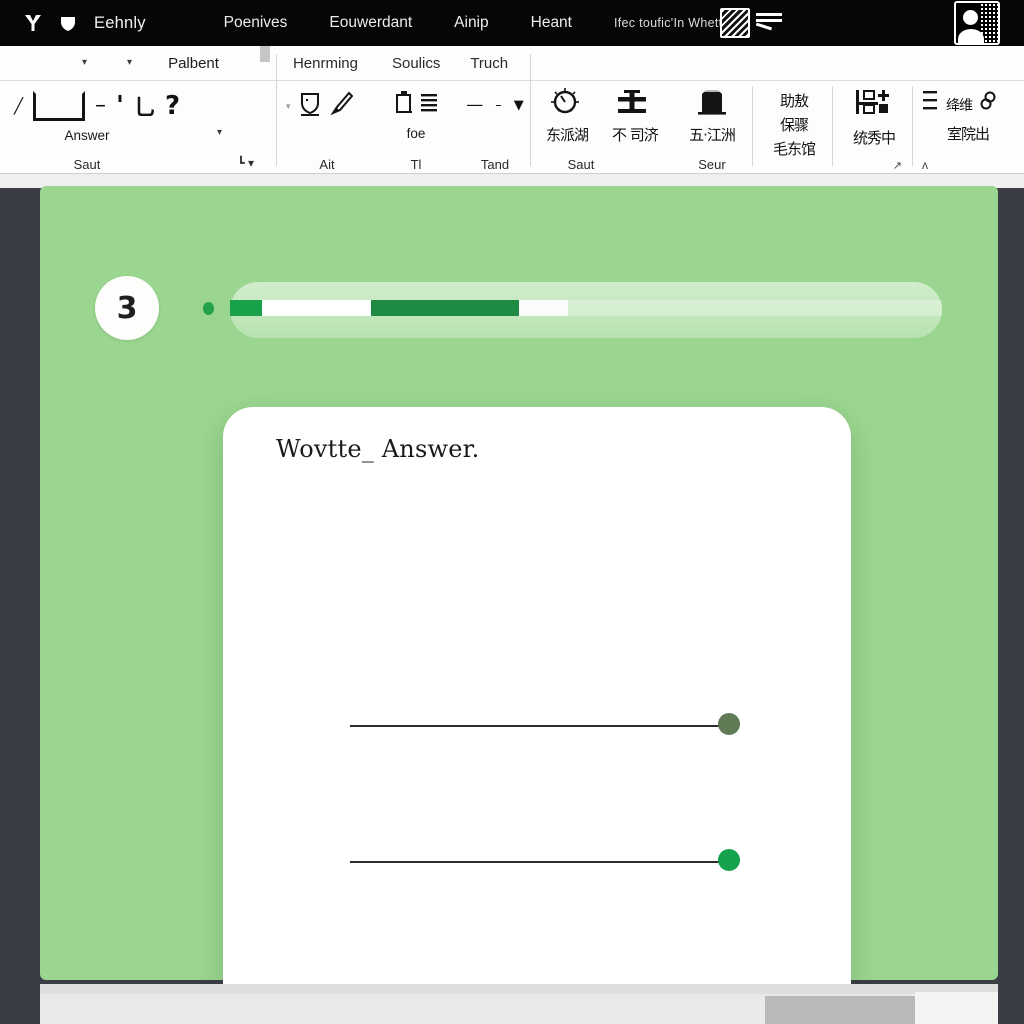 The width and height of the screenshot is (1024, 1024). Describe the element at coordinates (327, 164) in the screenshot. I see `ribbon-group-ait-footer: Ait` at that location.